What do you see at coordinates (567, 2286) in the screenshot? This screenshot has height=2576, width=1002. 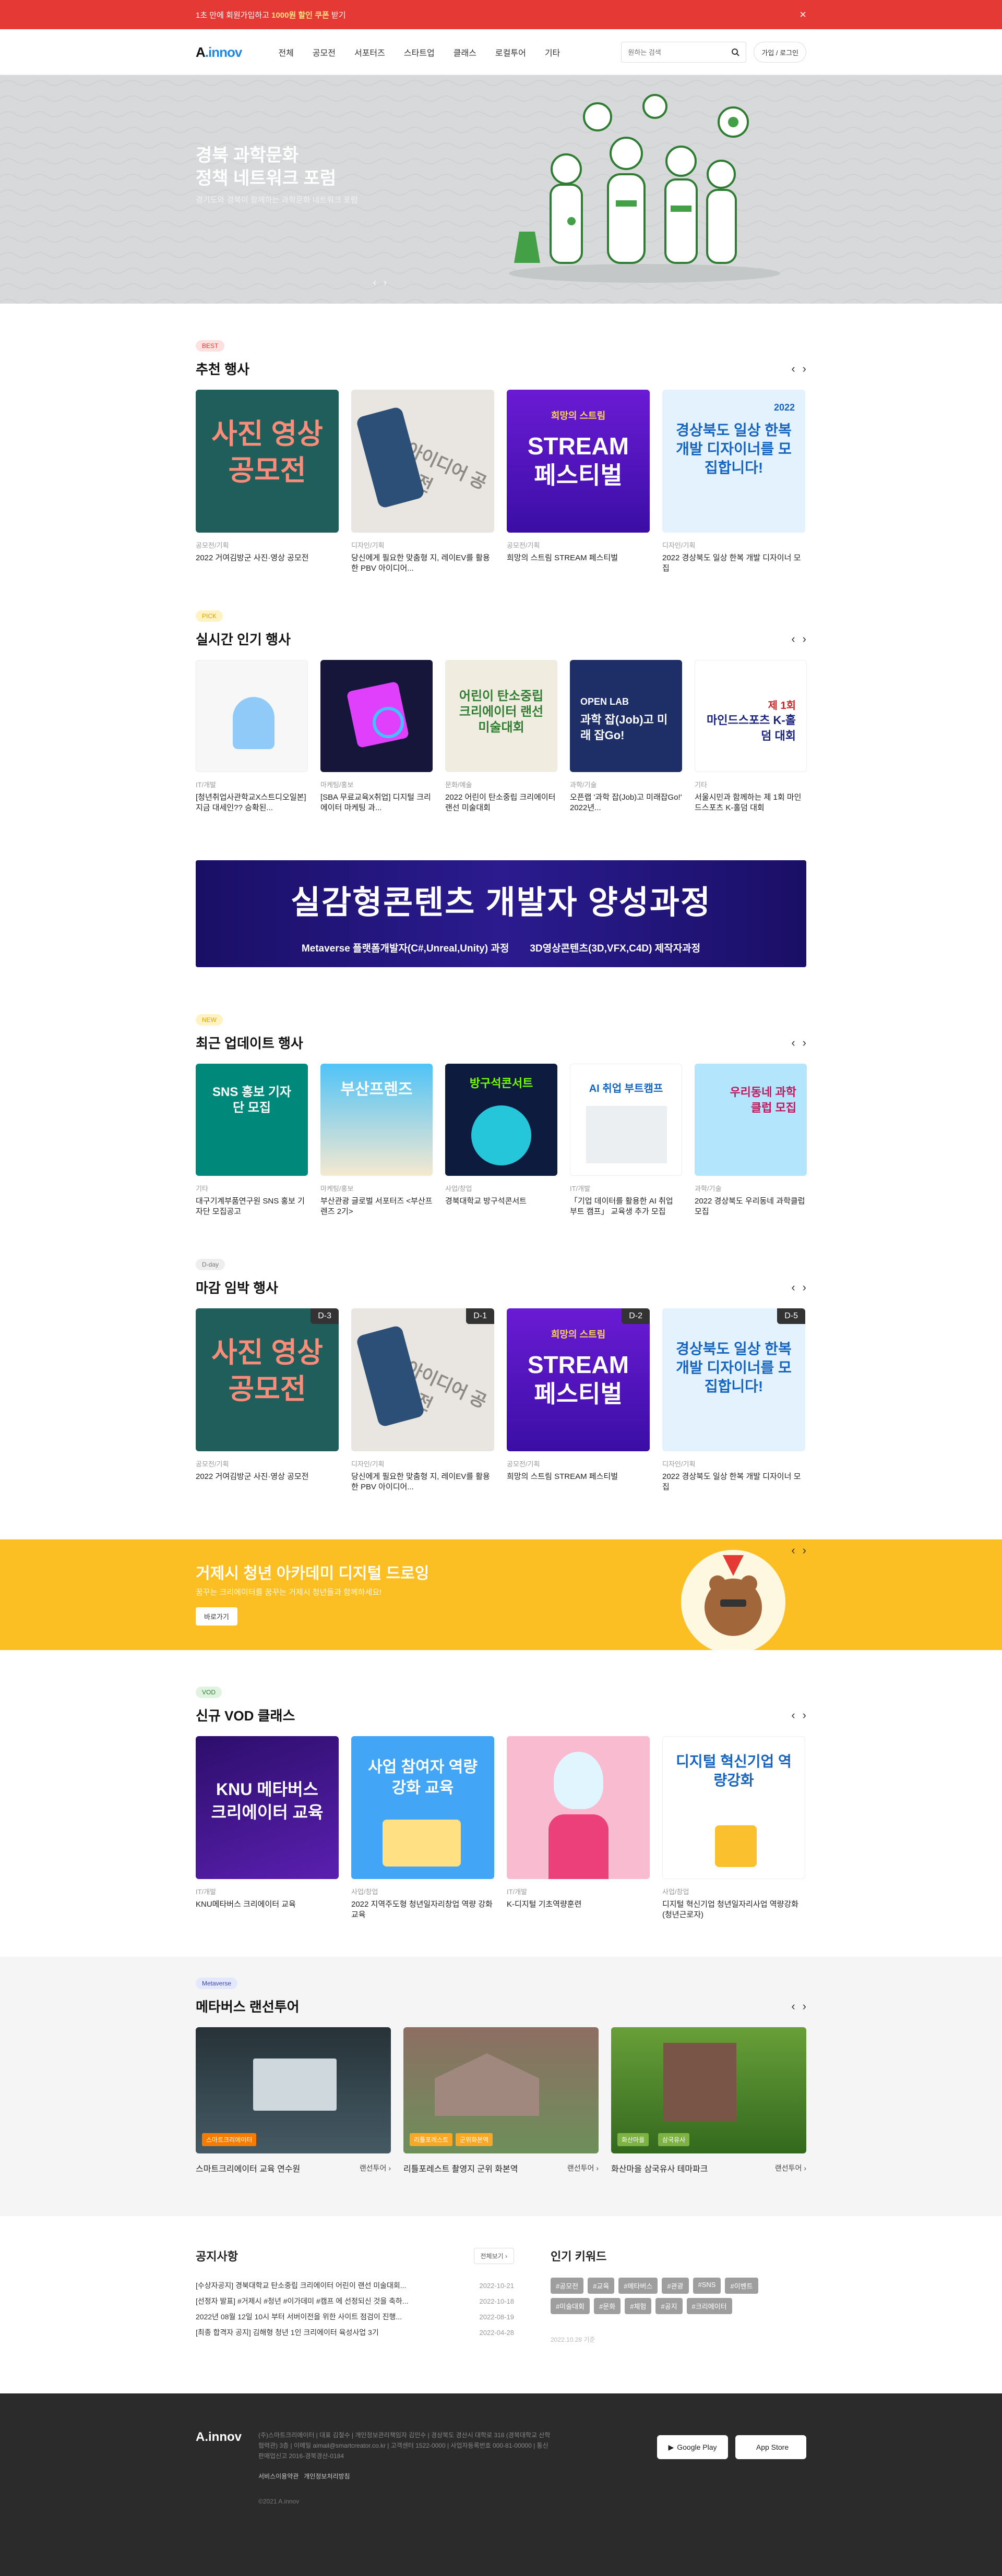 I see `keyword-chip: #공모전` at bounding box center [567, 2286].